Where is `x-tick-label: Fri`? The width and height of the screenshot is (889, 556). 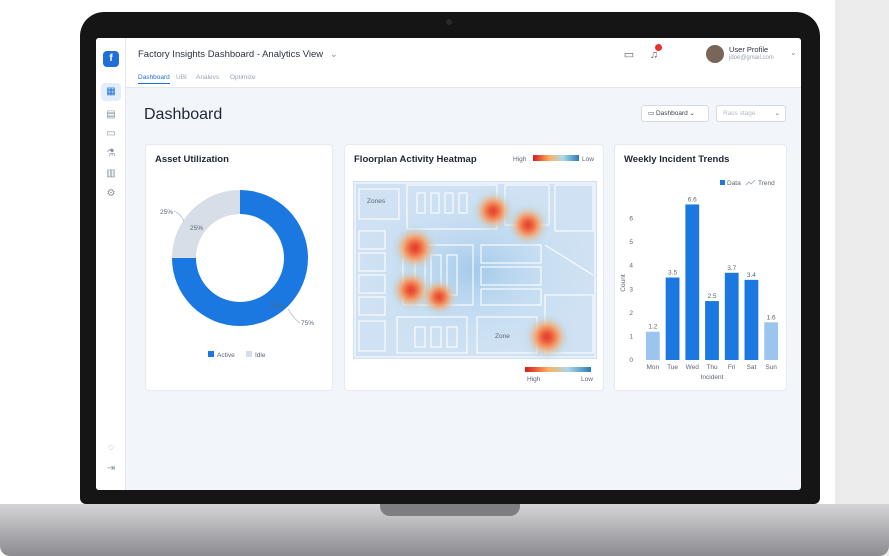 x-tick-label: Fri is located at coordinates (732, 367).